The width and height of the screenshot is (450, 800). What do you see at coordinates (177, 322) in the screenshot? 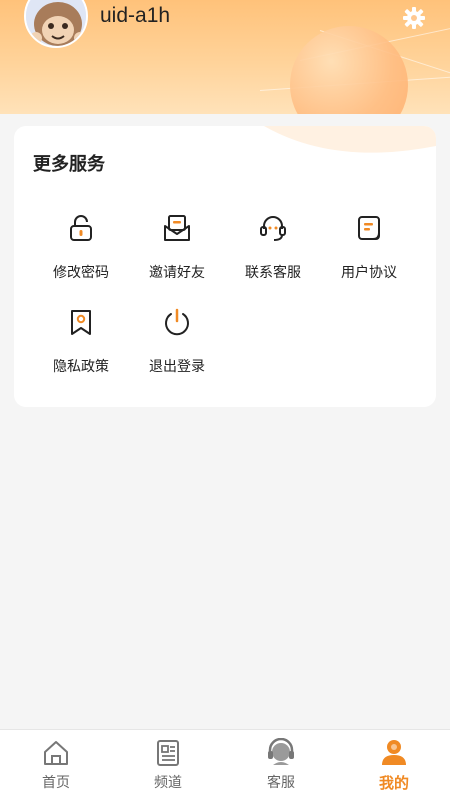
I see `power-icon` at bounding box center [177, 322].